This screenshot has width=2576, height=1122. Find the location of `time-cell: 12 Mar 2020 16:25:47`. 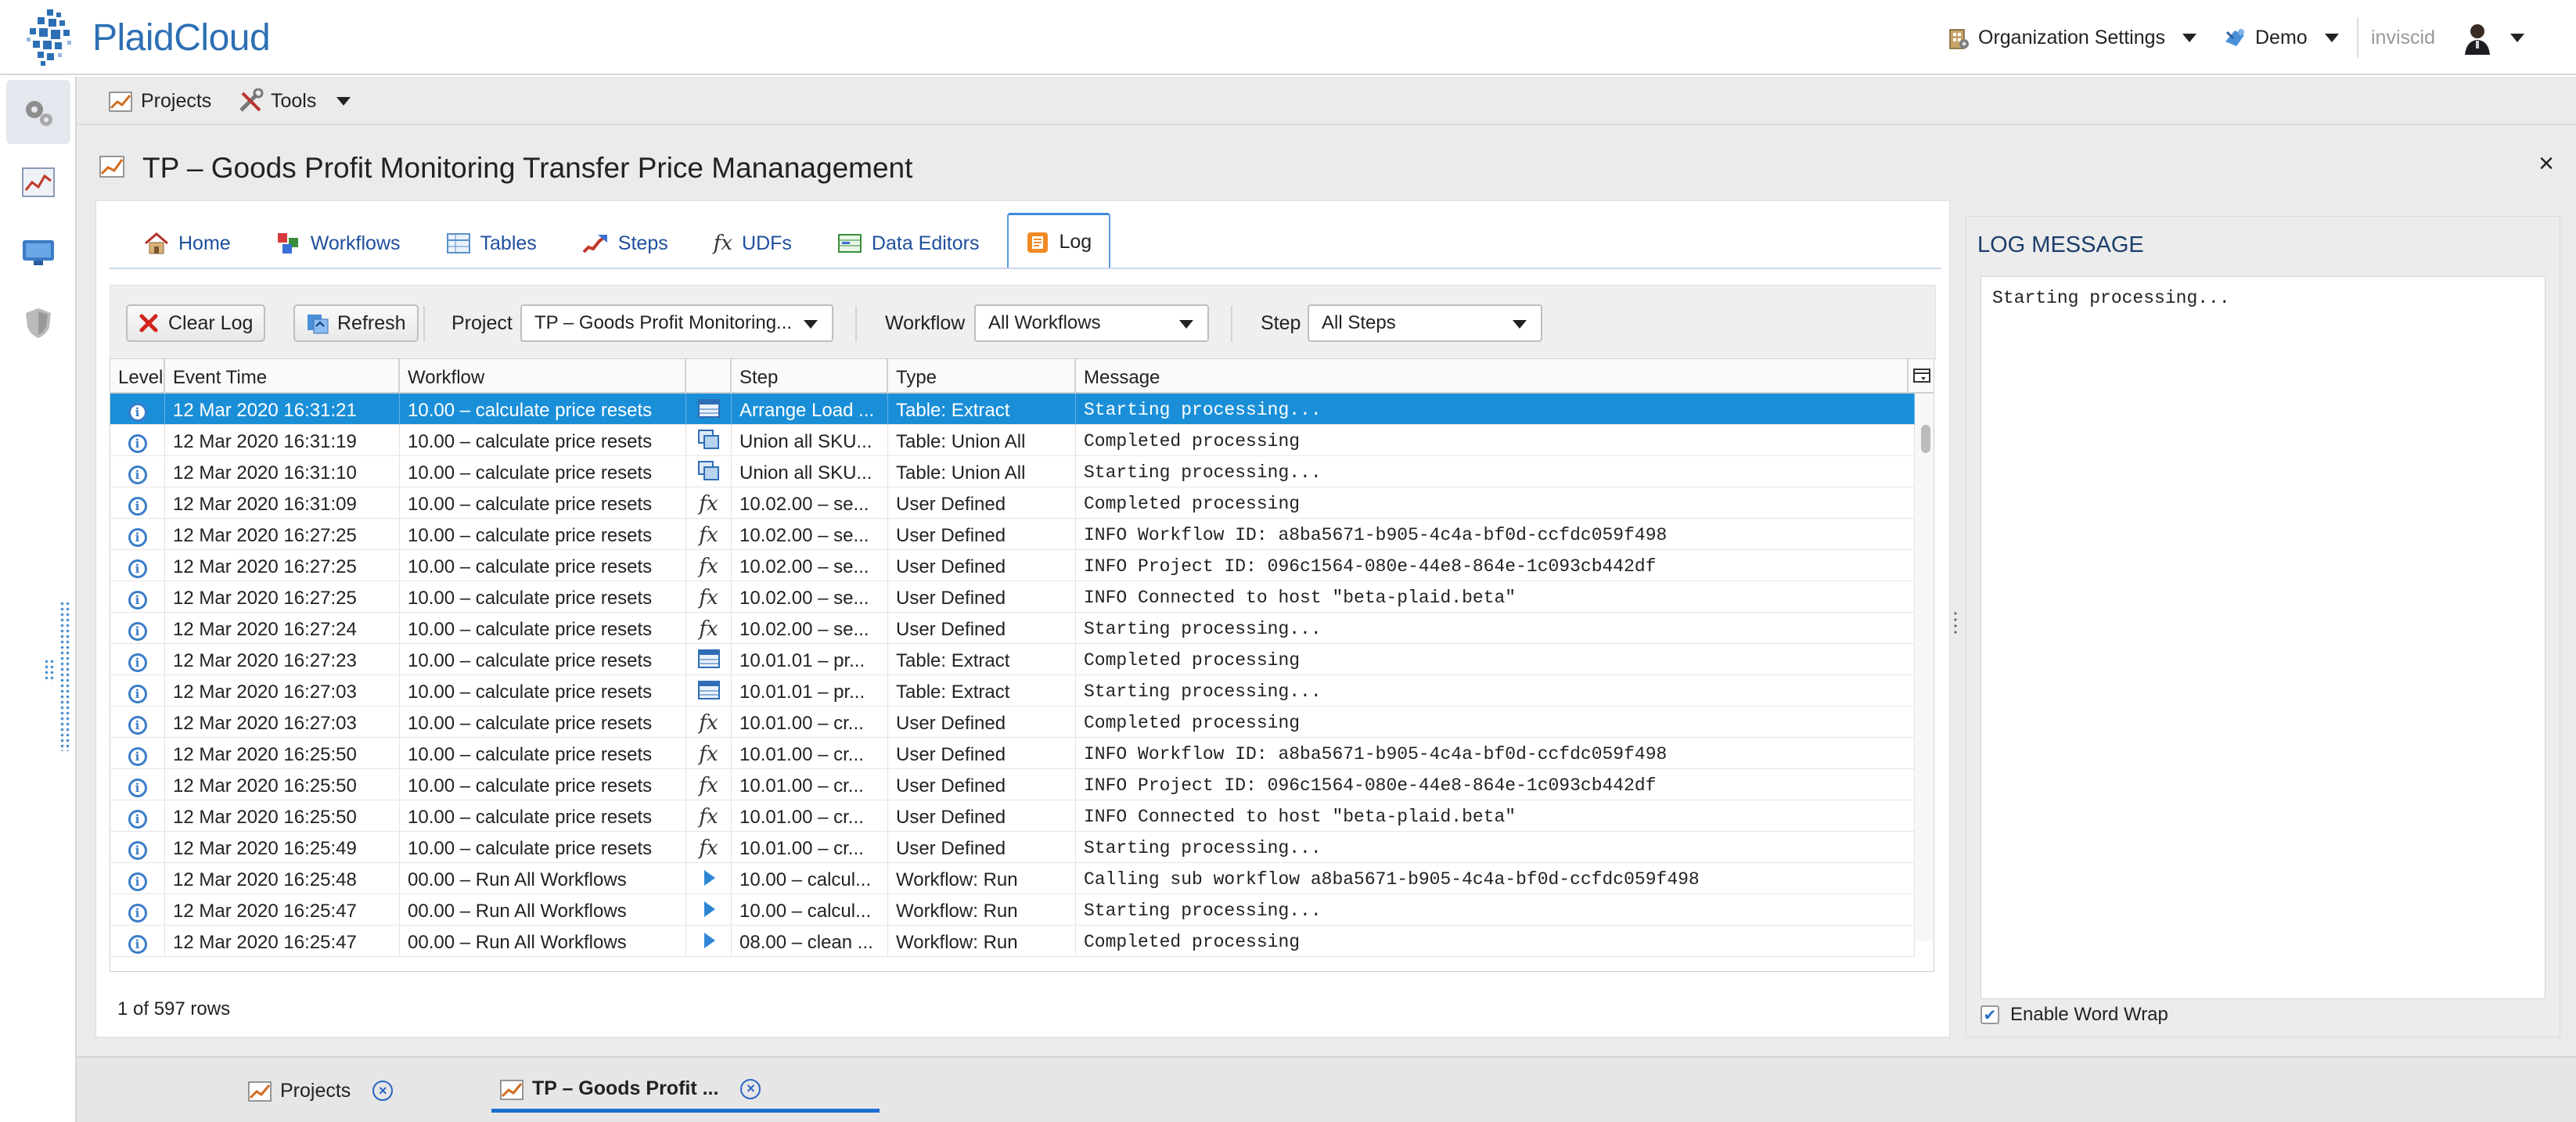

time-cell: 12 Mar 2020 16:25:47 is located at coordinates (282, 941).